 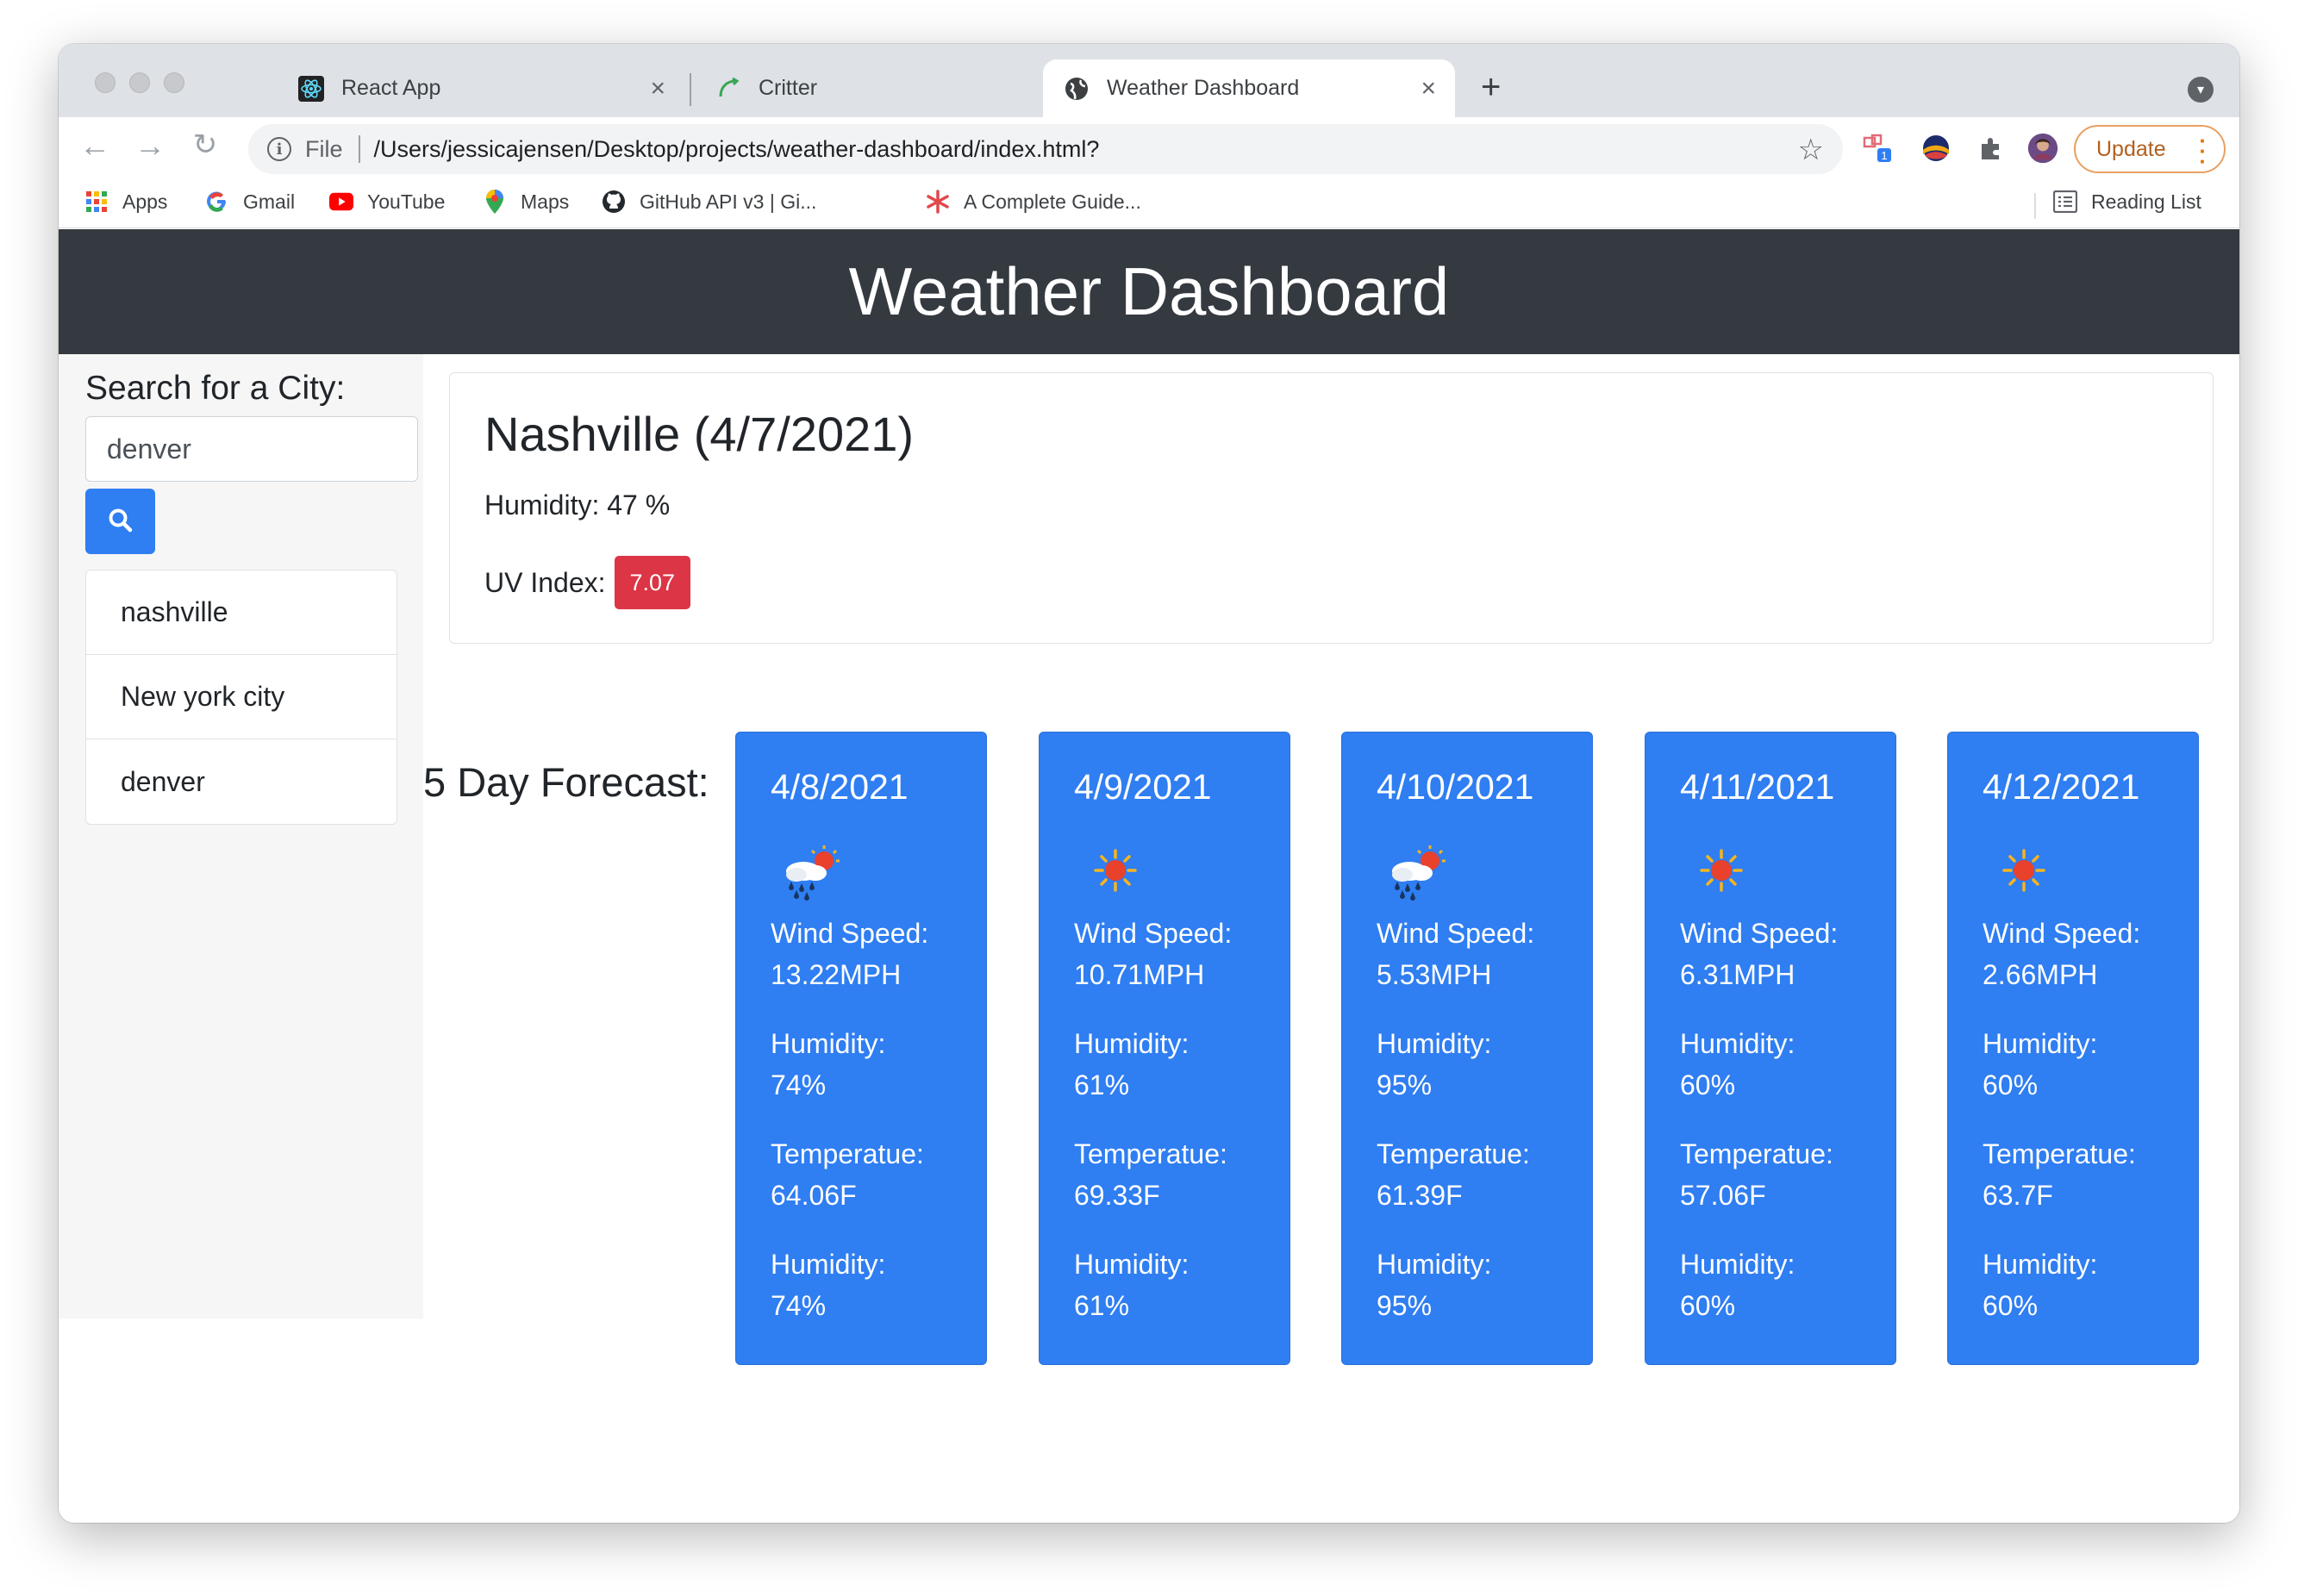 I want to click on reading-list-button: Reading List, so click(x=2127, y=202).